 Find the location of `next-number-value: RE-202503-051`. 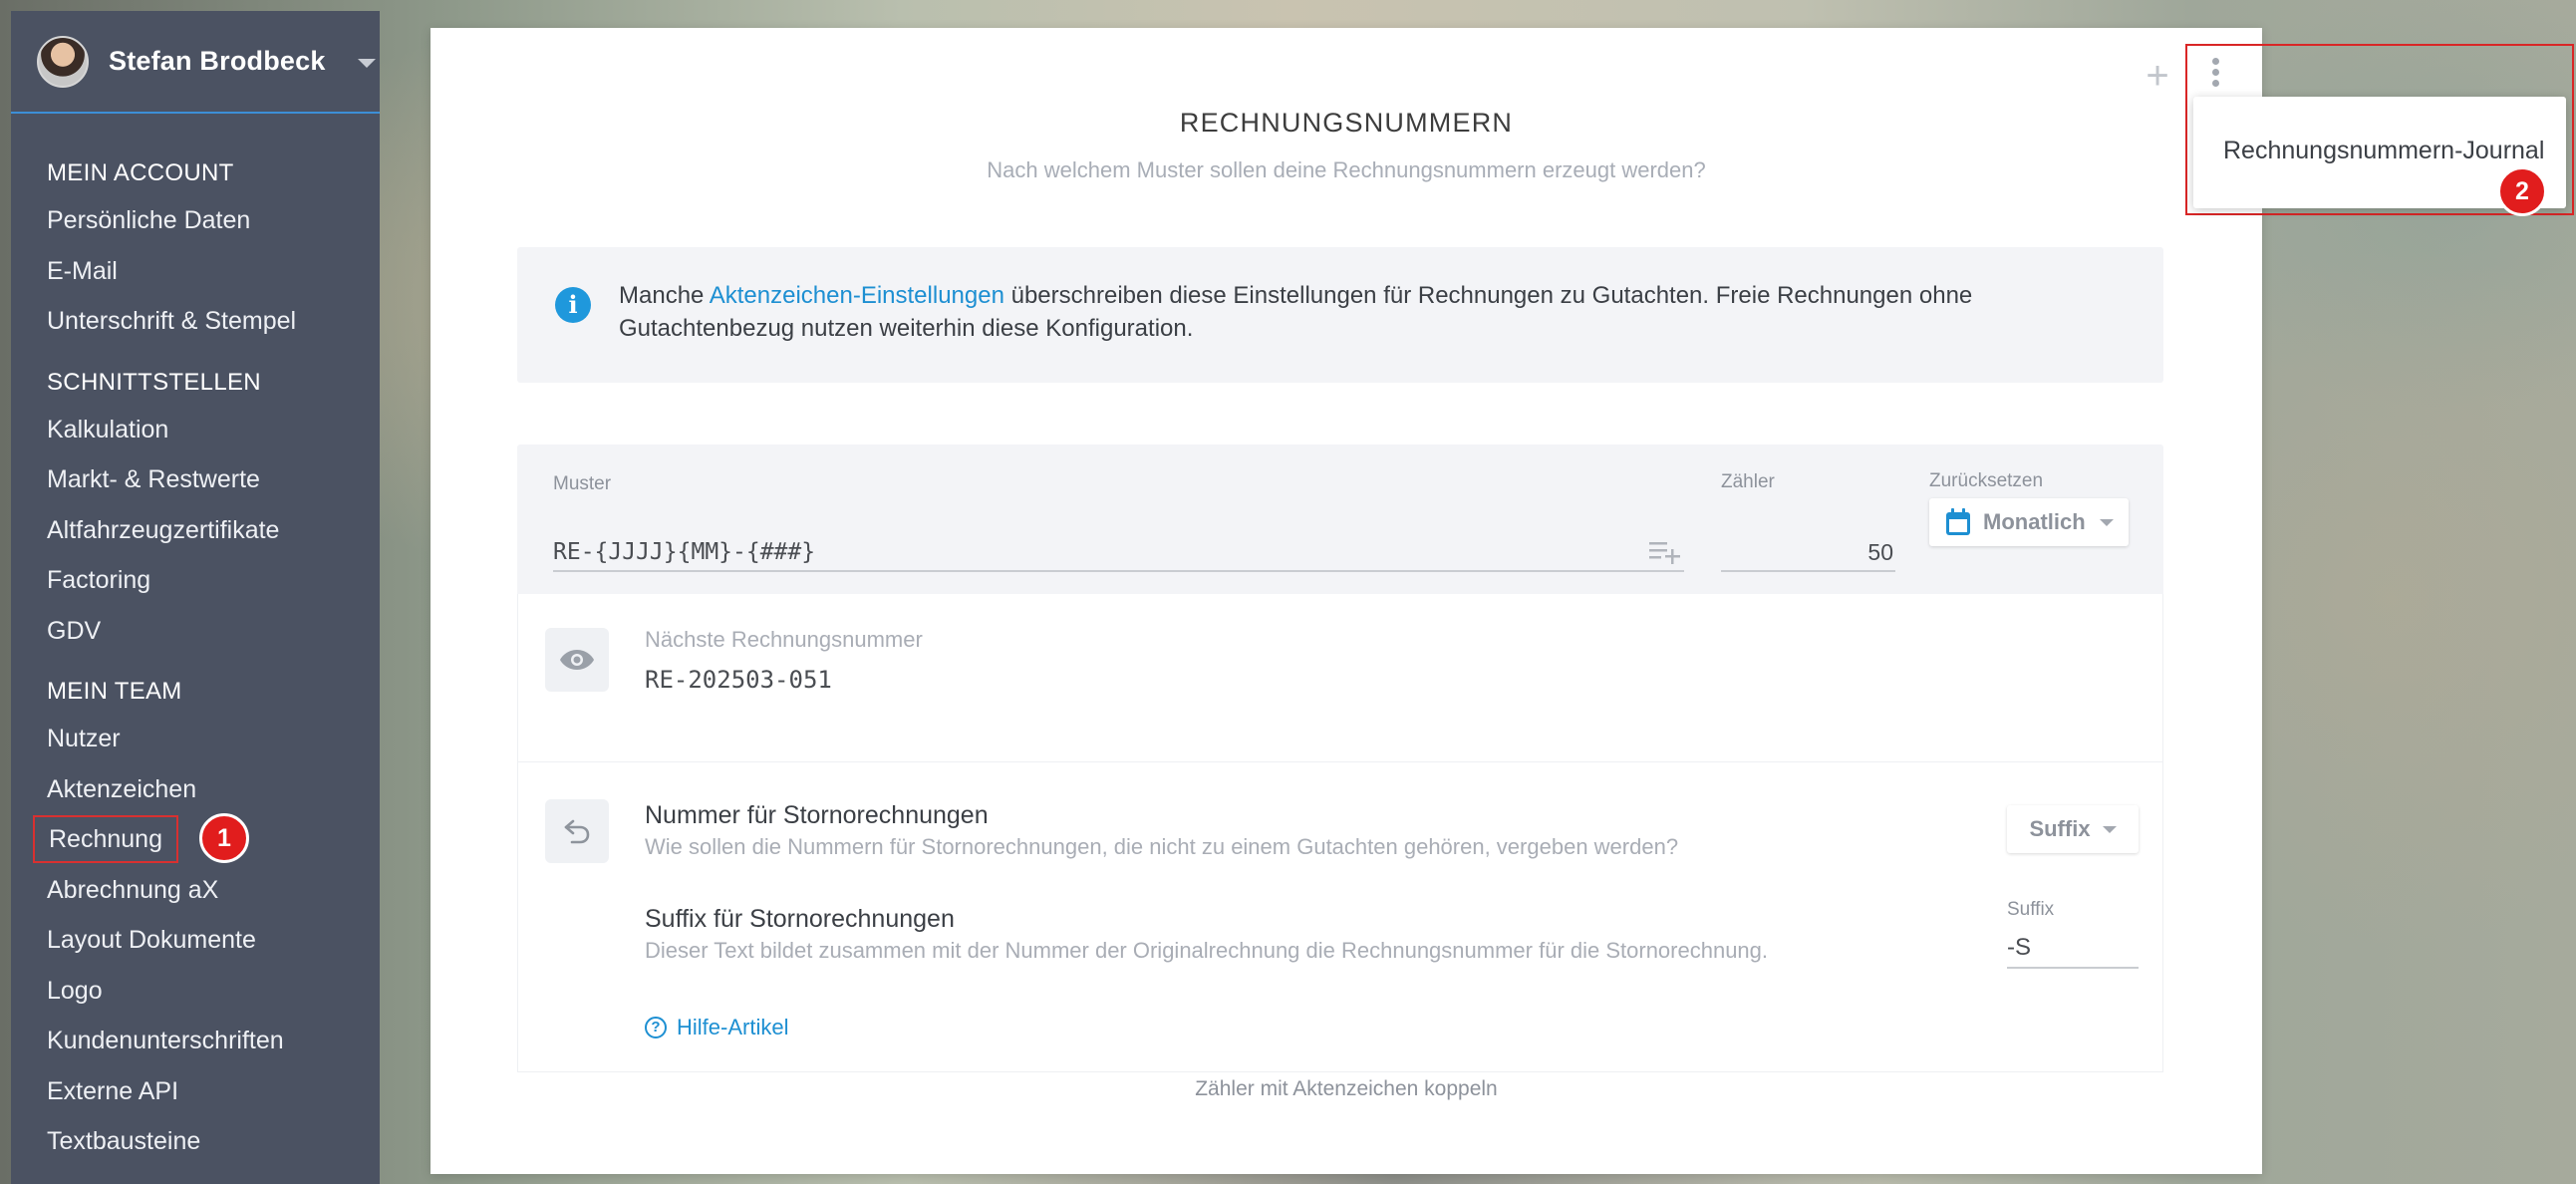

next-number-value: RE-202503-051 is located at coordinates (738, 680).